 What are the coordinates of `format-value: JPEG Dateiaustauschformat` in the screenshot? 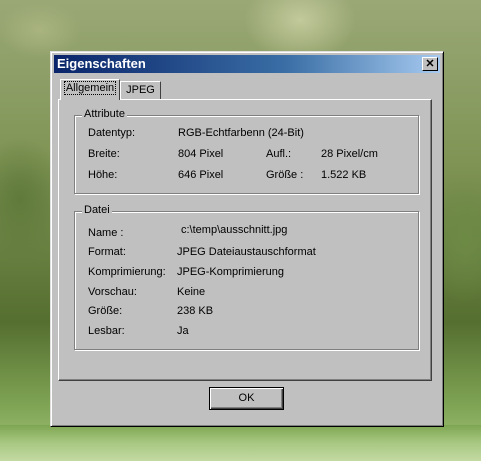 It's located at (246, 252).